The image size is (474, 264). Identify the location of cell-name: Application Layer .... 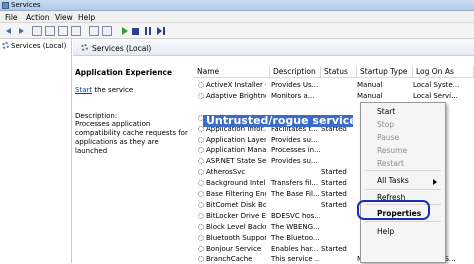
(232, 140).